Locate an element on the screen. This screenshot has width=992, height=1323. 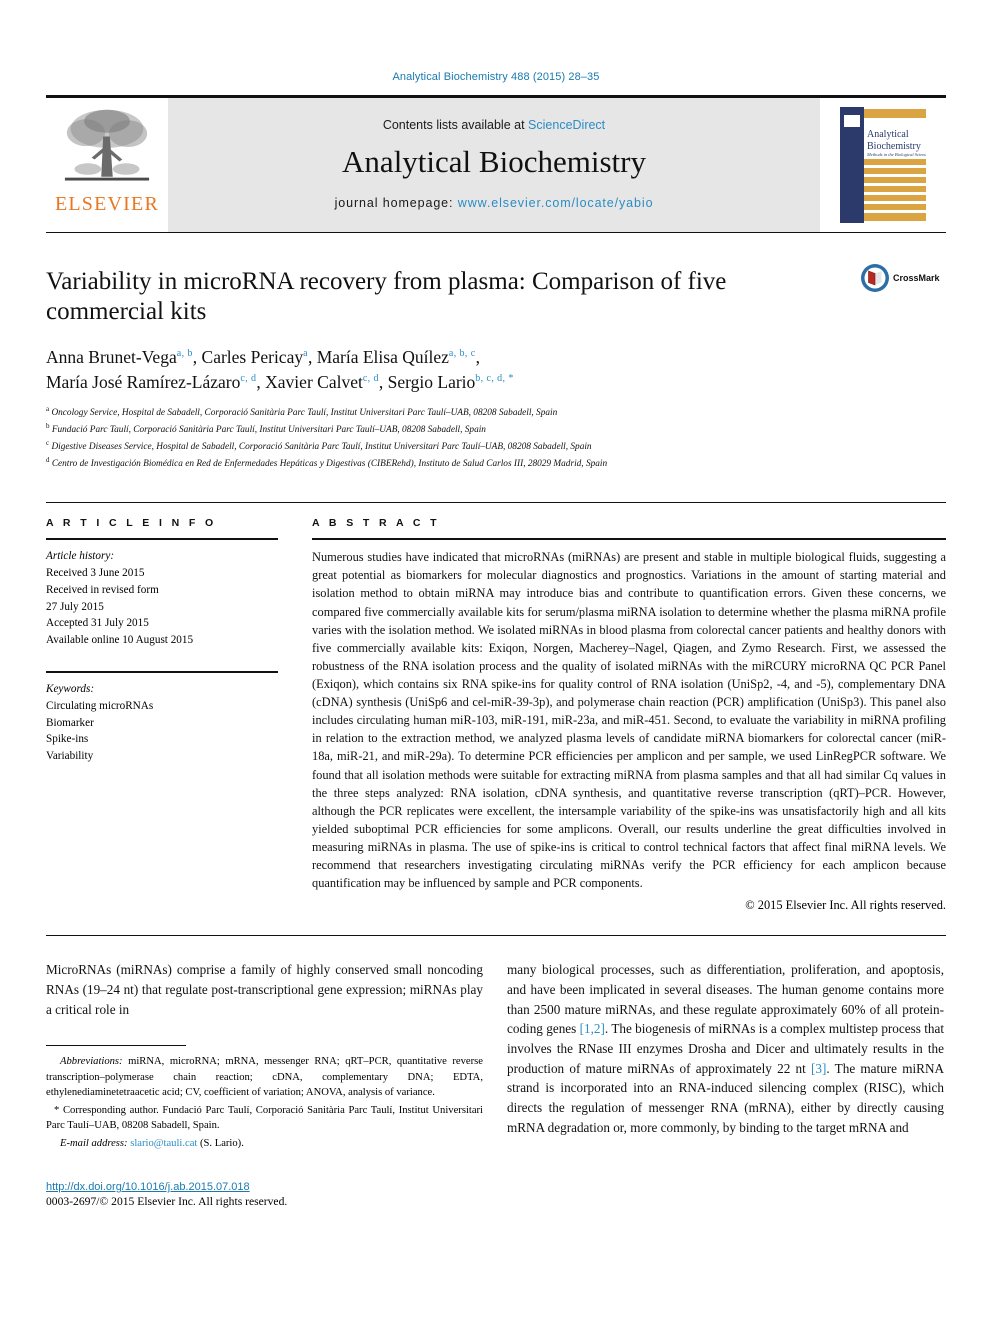
keyword-item: Biomarker is located at coordinates (70, 722).